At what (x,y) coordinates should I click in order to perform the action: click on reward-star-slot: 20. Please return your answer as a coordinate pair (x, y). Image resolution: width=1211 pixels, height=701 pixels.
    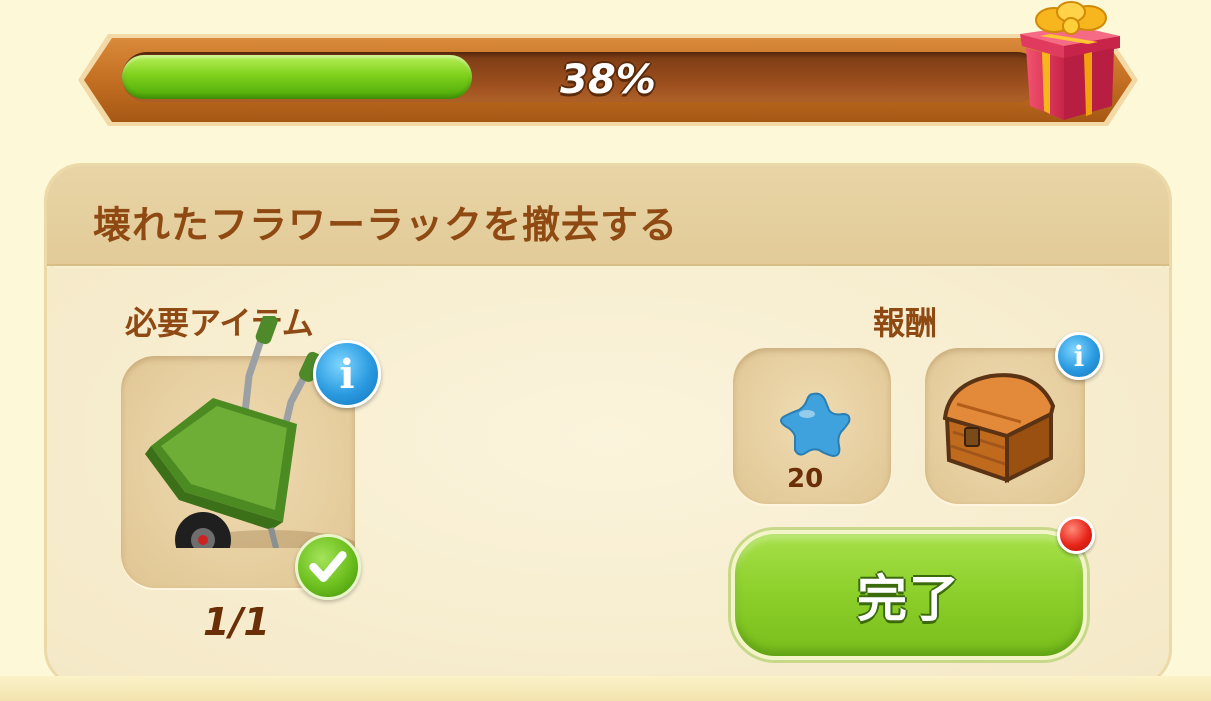
    Looking at the image, I should click on (812, 426).